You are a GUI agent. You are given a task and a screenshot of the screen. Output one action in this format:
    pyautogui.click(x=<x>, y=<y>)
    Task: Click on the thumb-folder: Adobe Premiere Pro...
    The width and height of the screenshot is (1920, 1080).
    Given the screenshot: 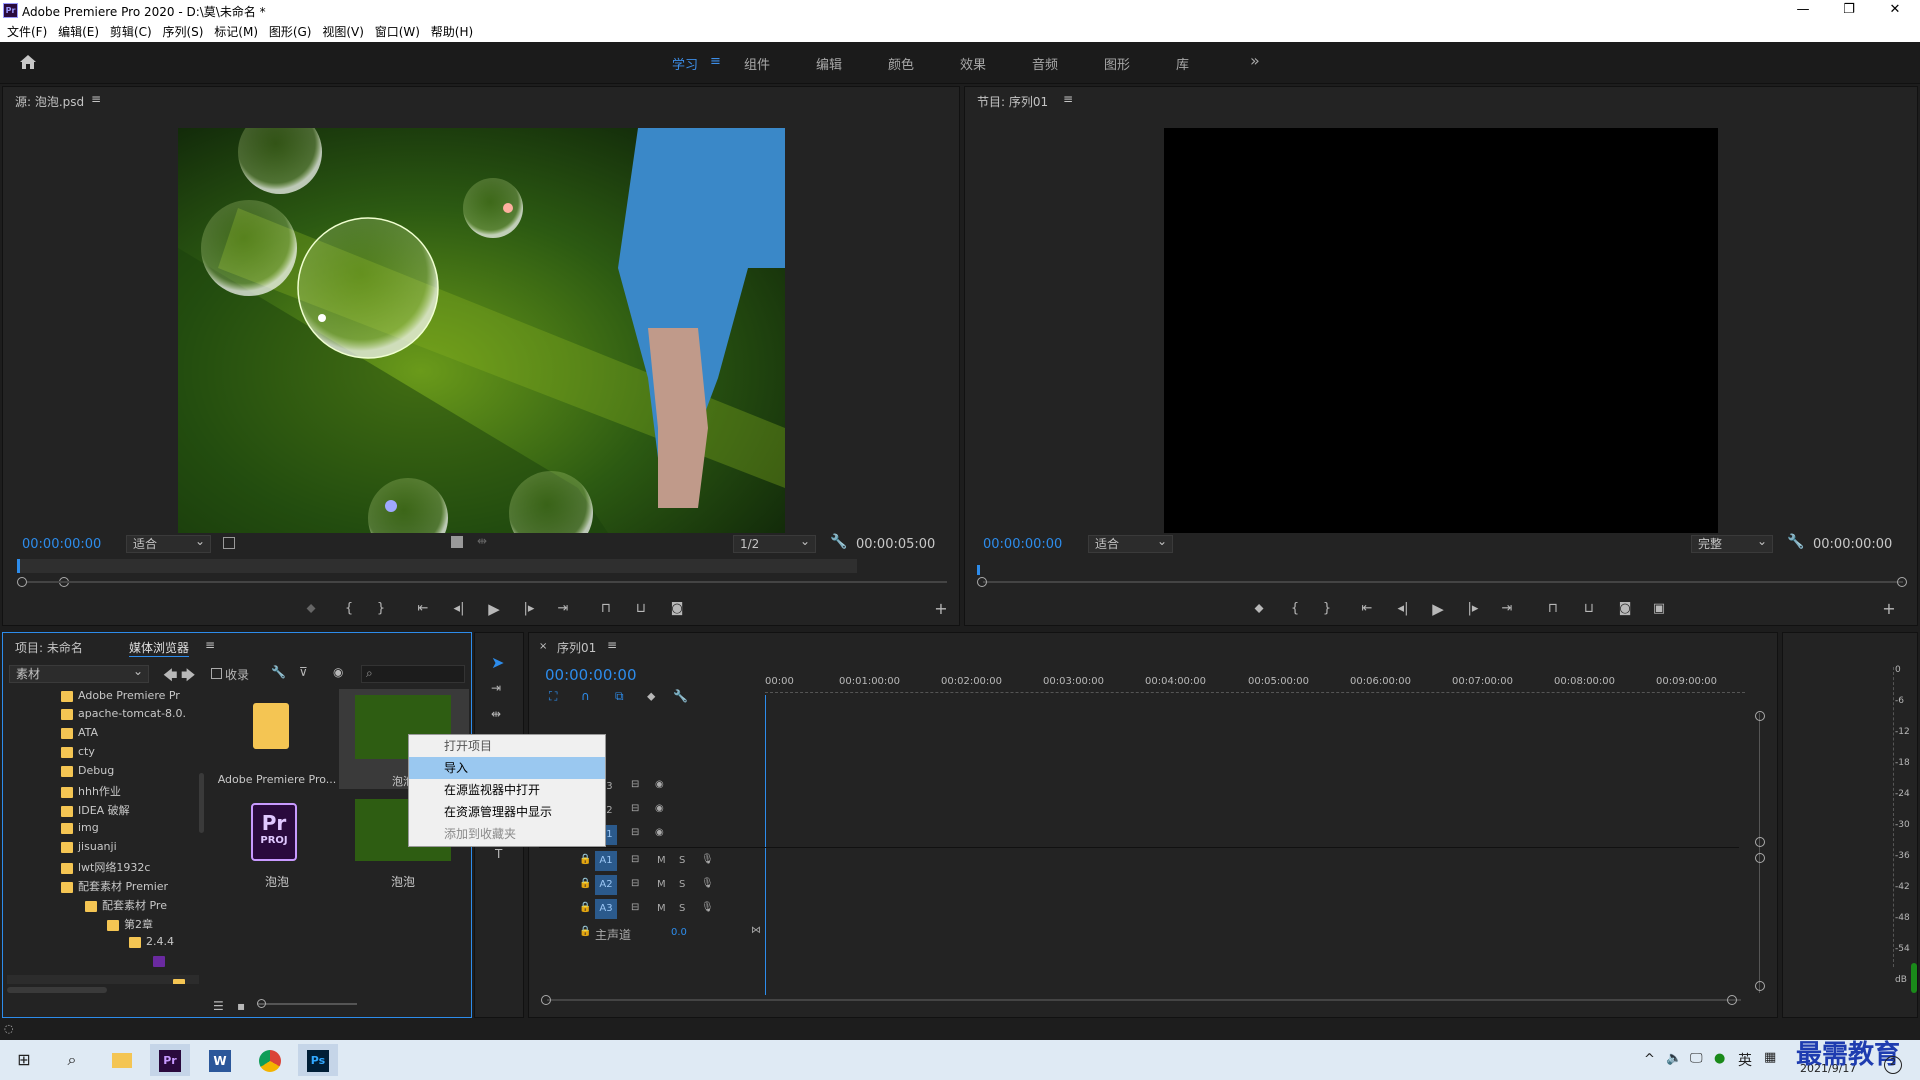 What is the action you would take?
    pyautogui.click(x=275, y=739)
    